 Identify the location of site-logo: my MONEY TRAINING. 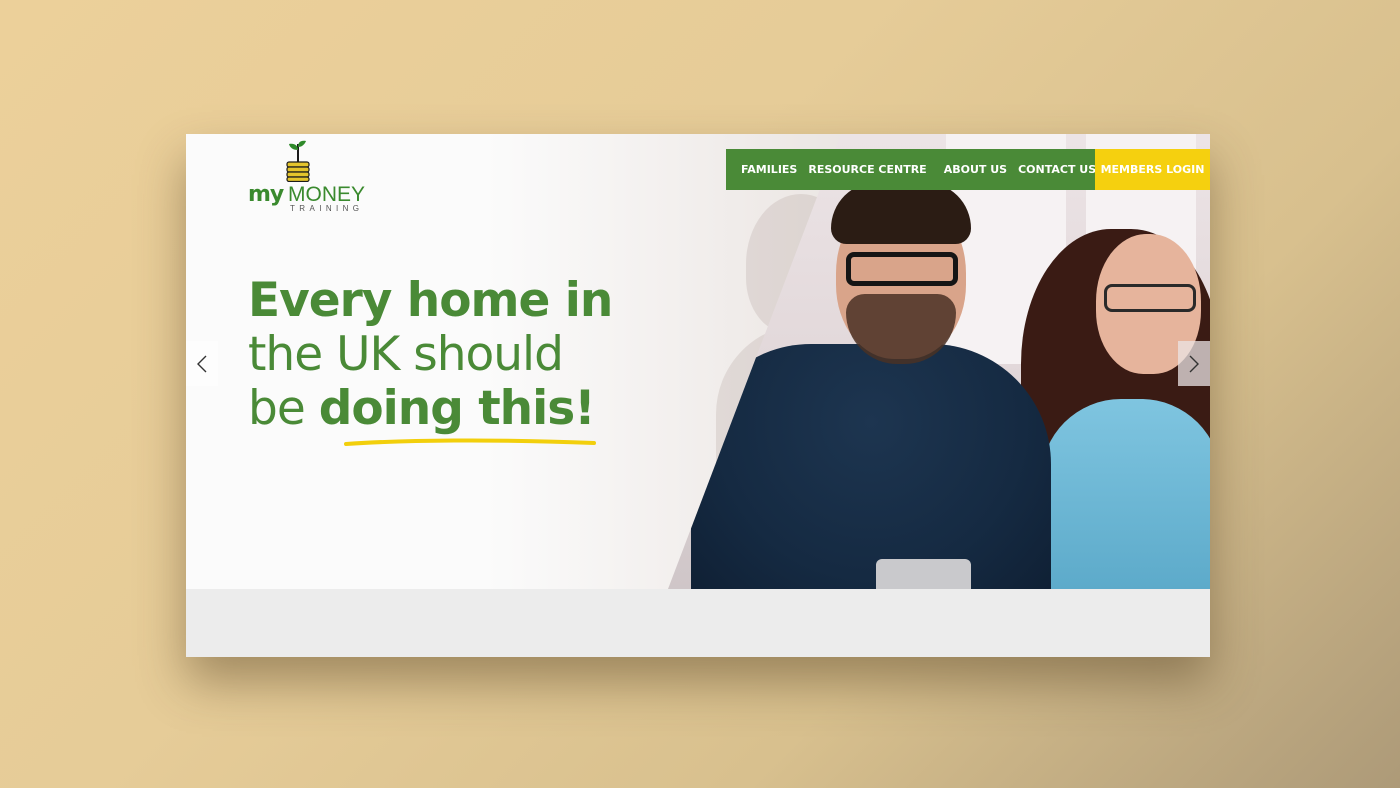
(313, 176).